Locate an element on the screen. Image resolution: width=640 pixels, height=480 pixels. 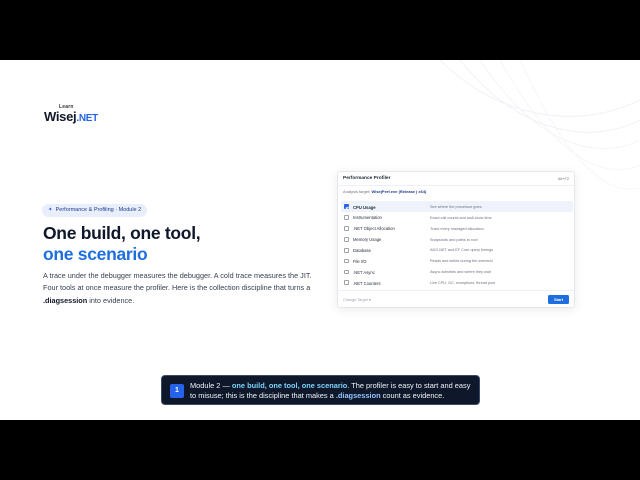
profiler-header: Performance Profiler Alt+F2 is located at coordinates (456, 179).